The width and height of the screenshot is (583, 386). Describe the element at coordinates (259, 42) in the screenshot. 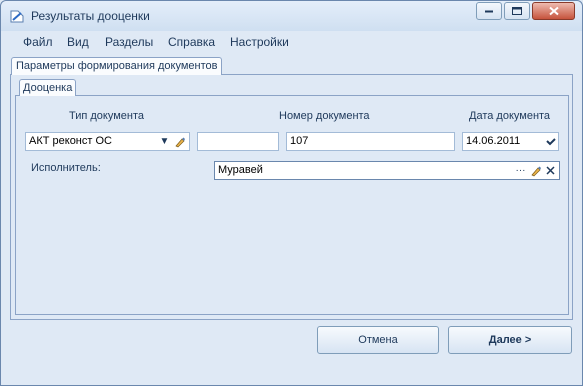

I see `menu-settings: Настройки` at that location.